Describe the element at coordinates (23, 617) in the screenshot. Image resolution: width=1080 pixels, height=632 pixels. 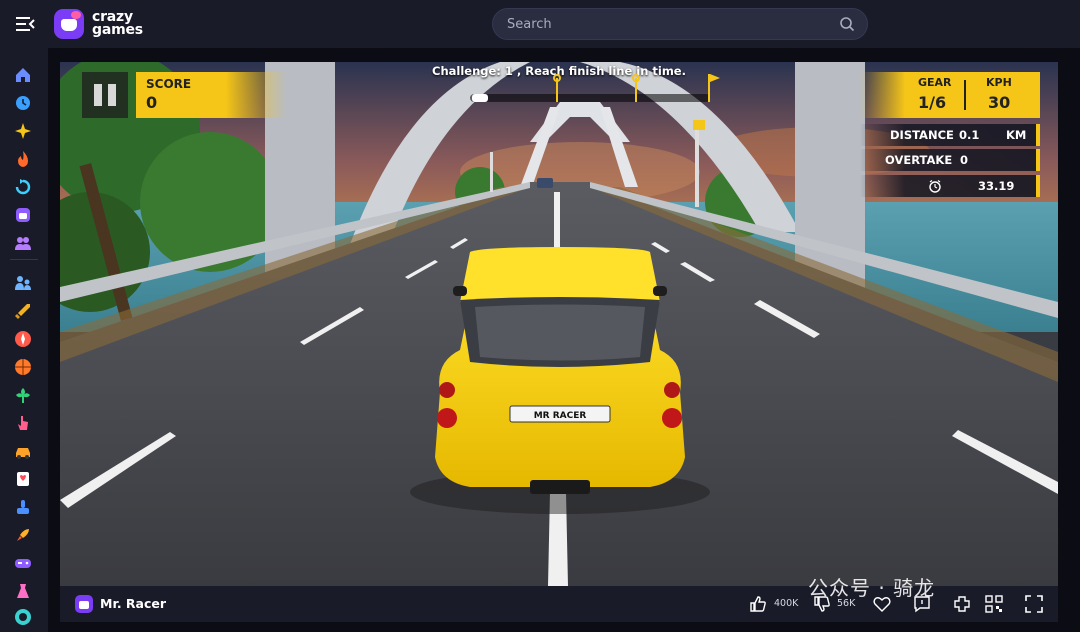
I see `io-games-icon` at that location.